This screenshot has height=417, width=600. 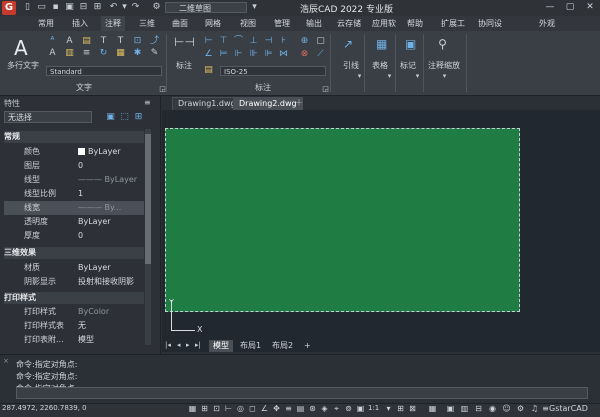 I want to click on single-line-text-icon: A, so click(x=52, y=53).